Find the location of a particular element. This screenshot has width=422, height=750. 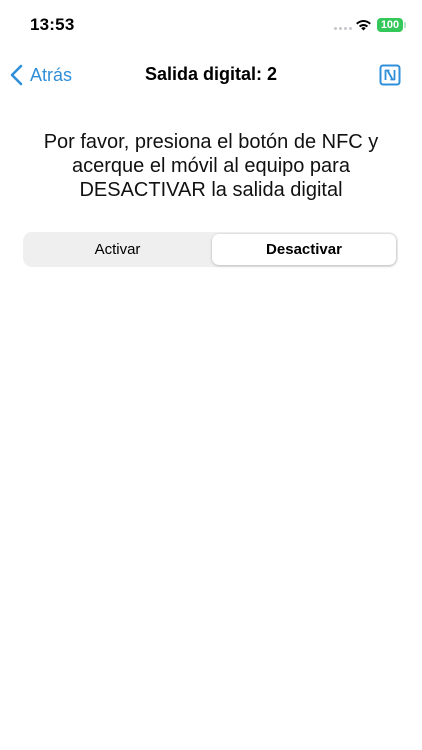

status-time: 13:53 is located at coordinates (52, 24).